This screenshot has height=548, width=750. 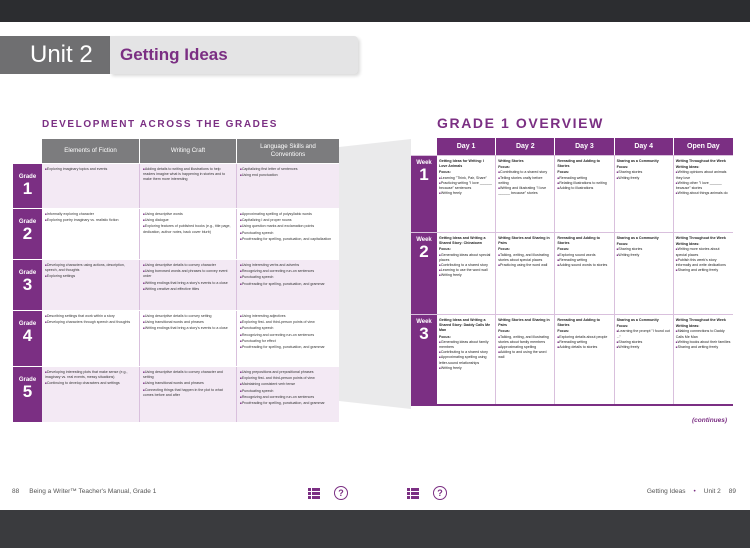 I want to click on activity-title: Writing Throughout the Week, so click(x=700, y=161).